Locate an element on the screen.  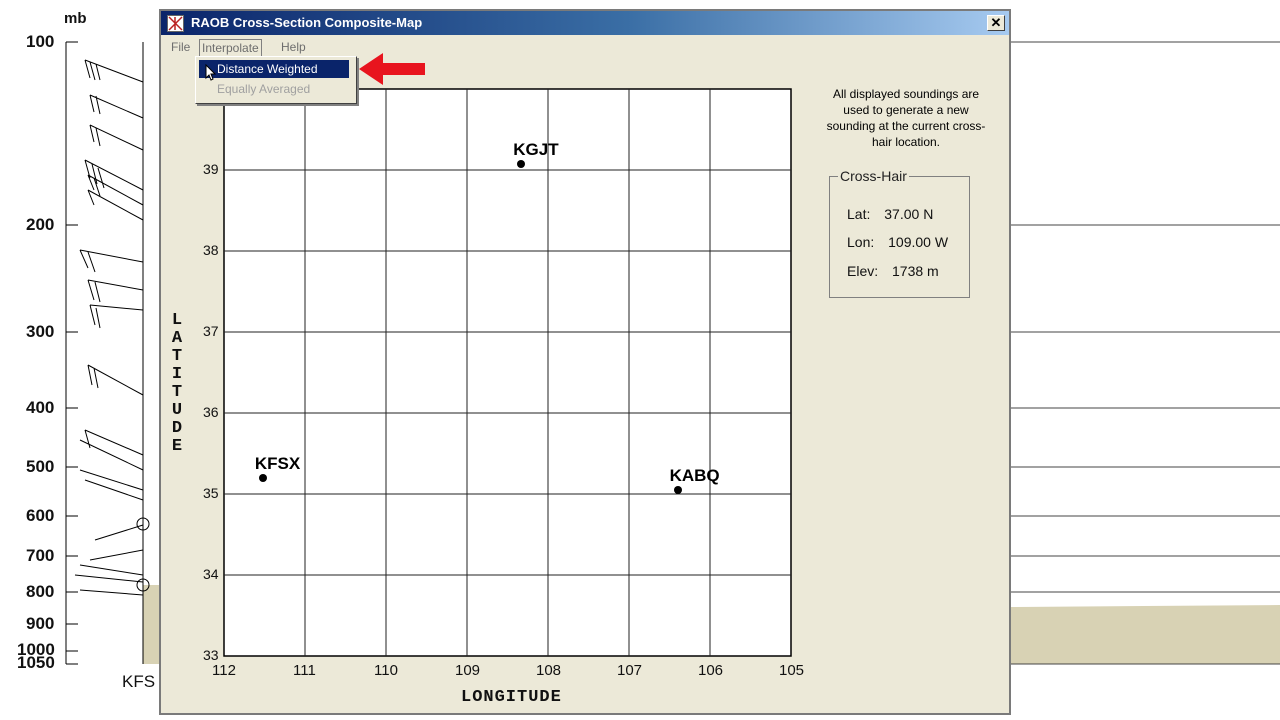
latitude-tick-label: 33 is located at coordinates (211, 655).